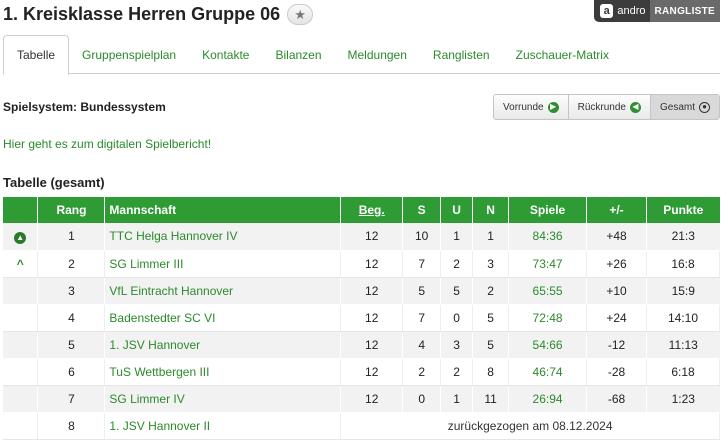  I want to click on rang-cell: 5, so click(71, 345).